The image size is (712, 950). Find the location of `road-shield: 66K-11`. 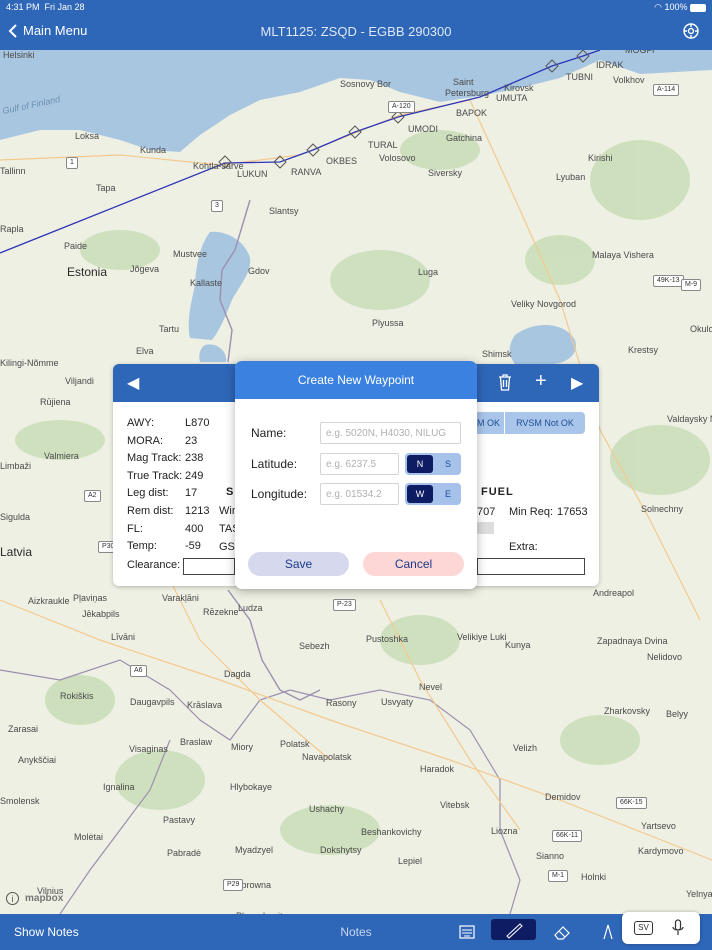

road-shield: 66K-11 is located at coordinates (567, 836).